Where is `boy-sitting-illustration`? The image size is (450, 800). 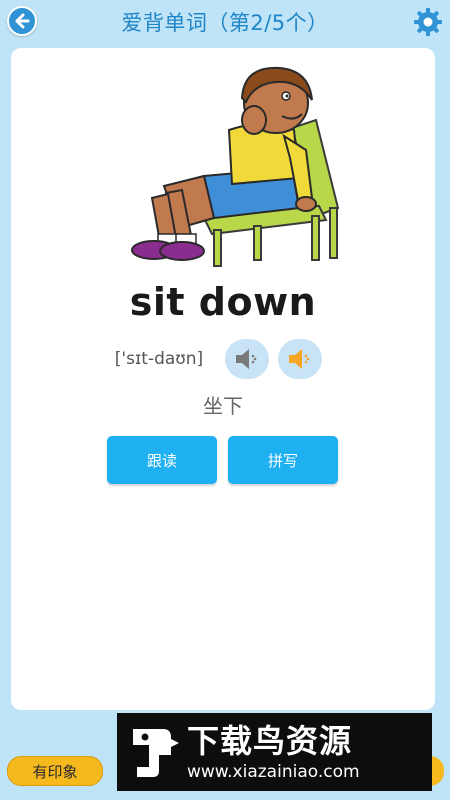
boy-sitting-illustration is located at coordinates (235, 166).